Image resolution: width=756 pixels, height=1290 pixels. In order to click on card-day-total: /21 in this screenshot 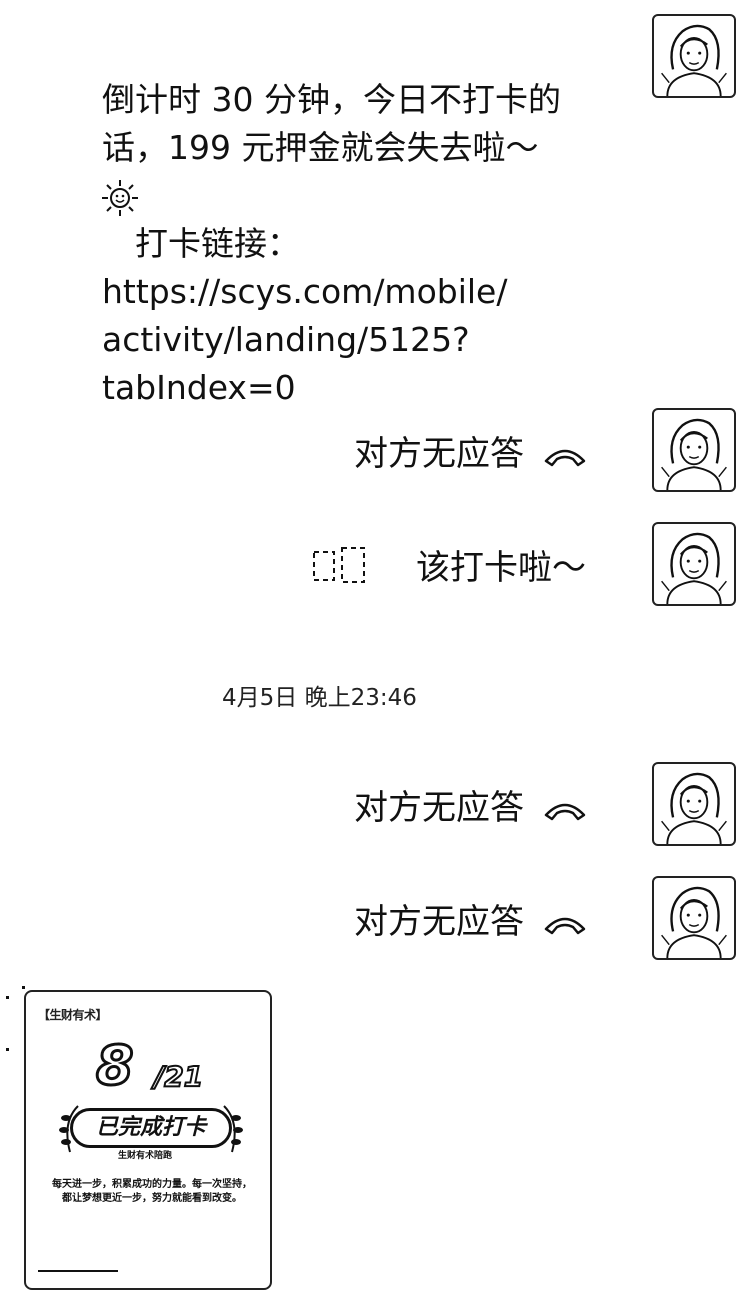, I will do `click(178, 1076)`.